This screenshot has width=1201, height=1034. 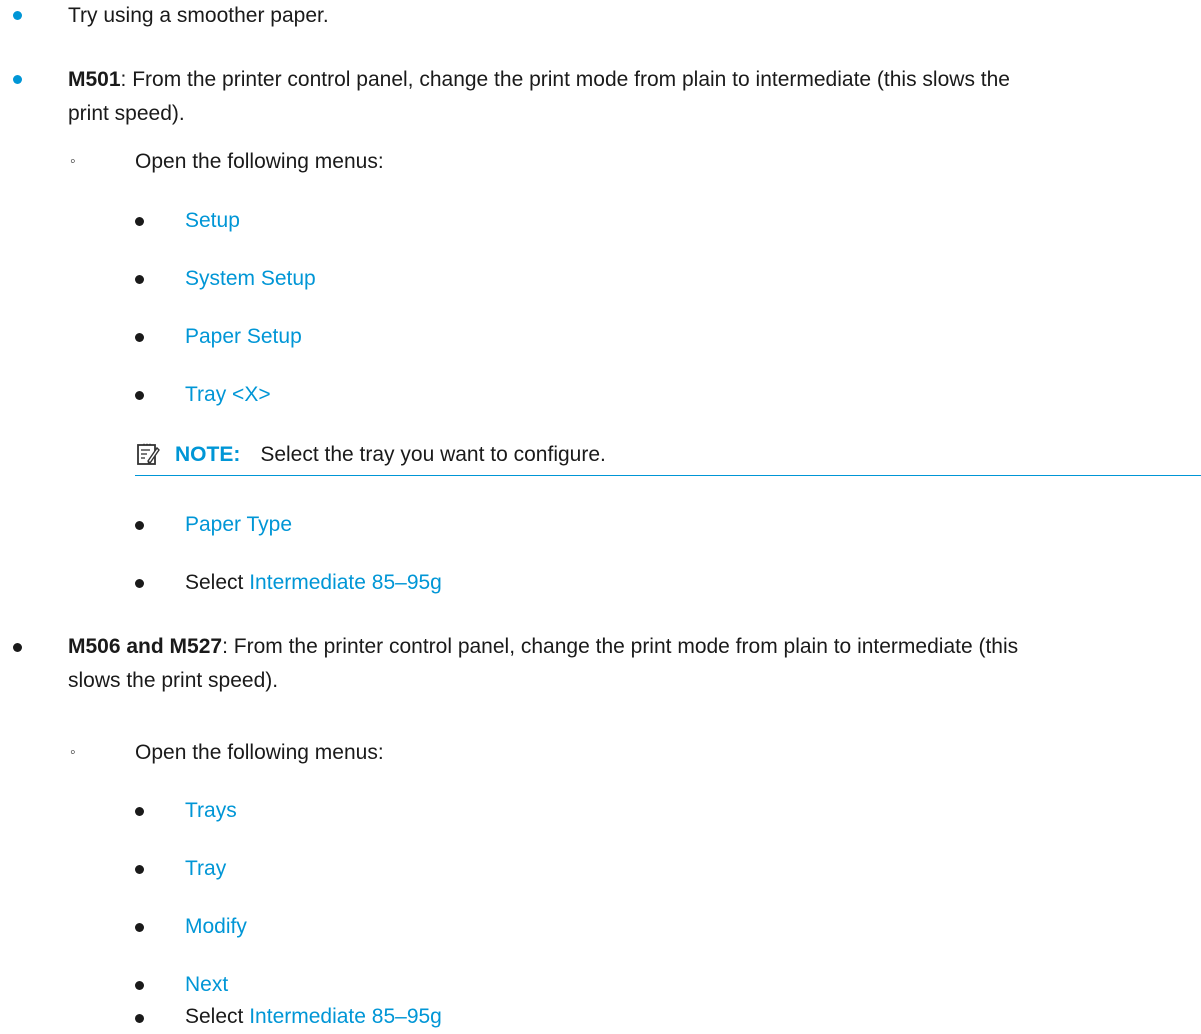 I want to click on instruction-text-continued: print speed)., so click(x=126, y=113).